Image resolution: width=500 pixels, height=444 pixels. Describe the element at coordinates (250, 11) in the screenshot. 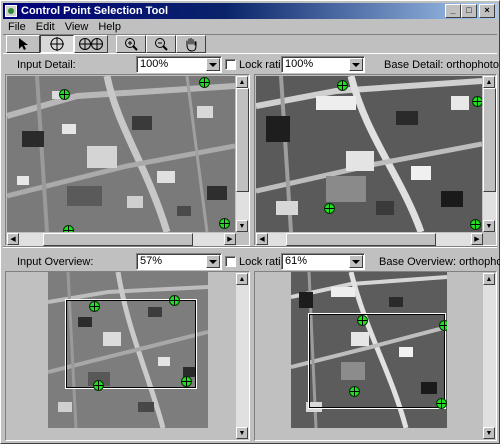

I see `title-bar: Control Point Selection Tool _ □ ×` at that location.